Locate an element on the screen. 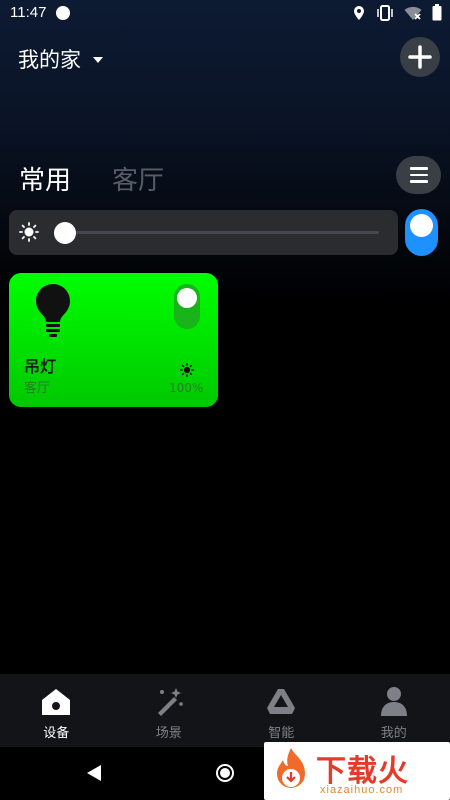  wifi-off-icon is located at coordinates (413, 15).